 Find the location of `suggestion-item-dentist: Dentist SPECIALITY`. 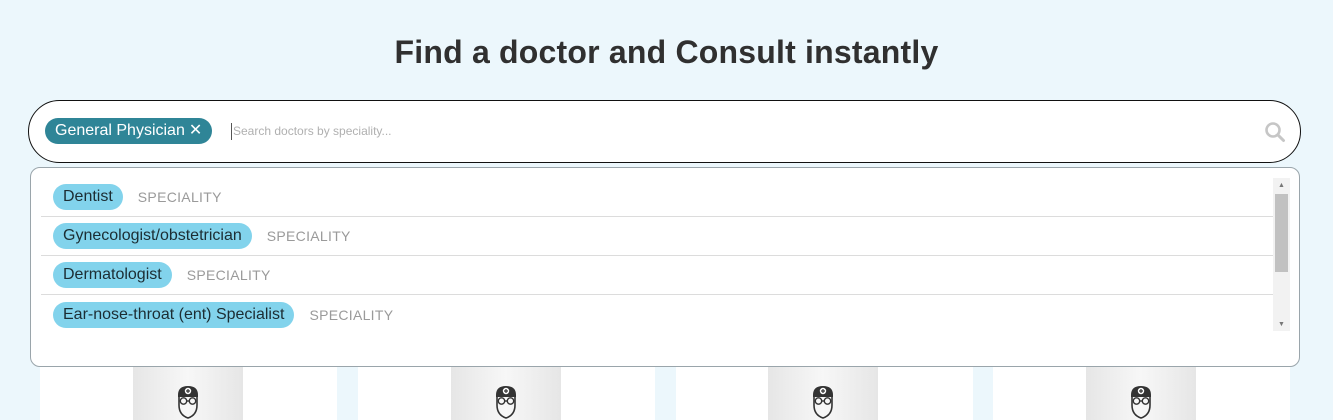

suggestion-item-dentist: Dentist SPECIALITY is located at coordinates (657, 197).